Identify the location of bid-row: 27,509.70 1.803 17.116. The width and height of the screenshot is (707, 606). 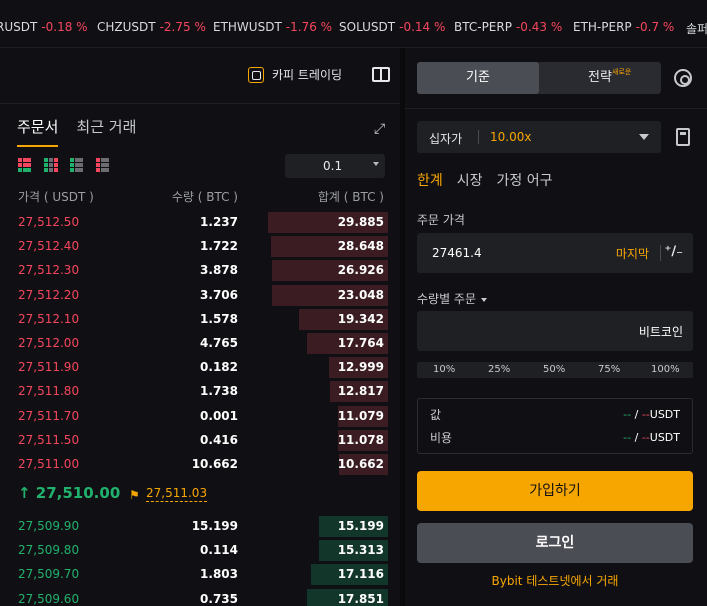
(200, 574).